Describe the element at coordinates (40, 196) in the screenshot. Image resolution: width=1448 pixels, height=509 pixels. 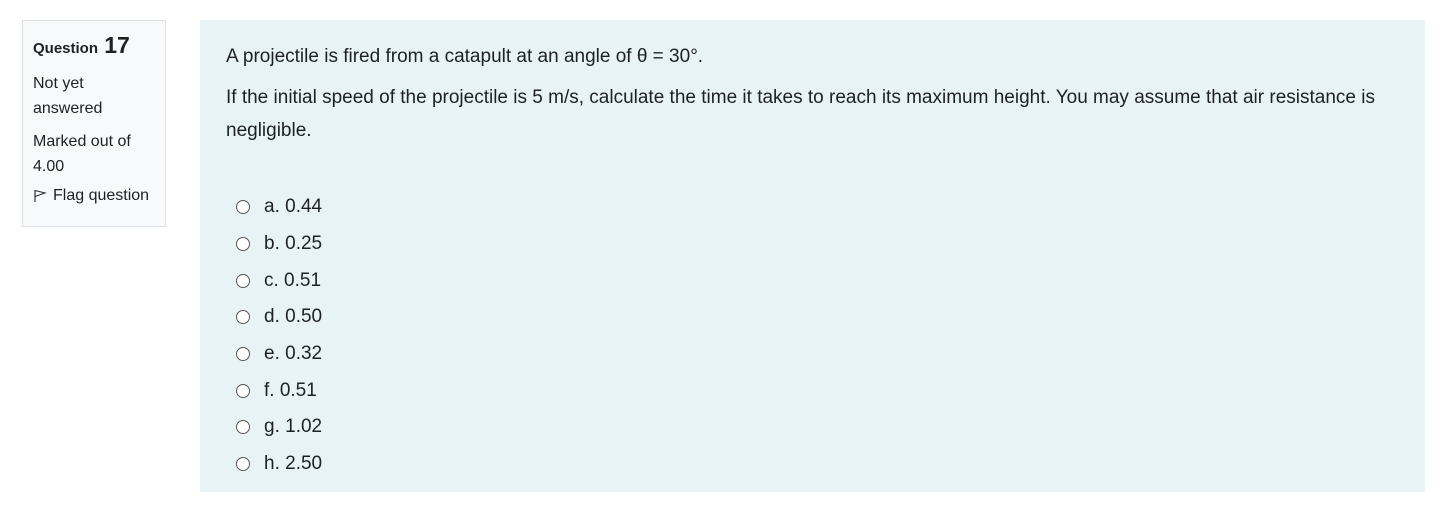
I see `flag-icon` at that location.